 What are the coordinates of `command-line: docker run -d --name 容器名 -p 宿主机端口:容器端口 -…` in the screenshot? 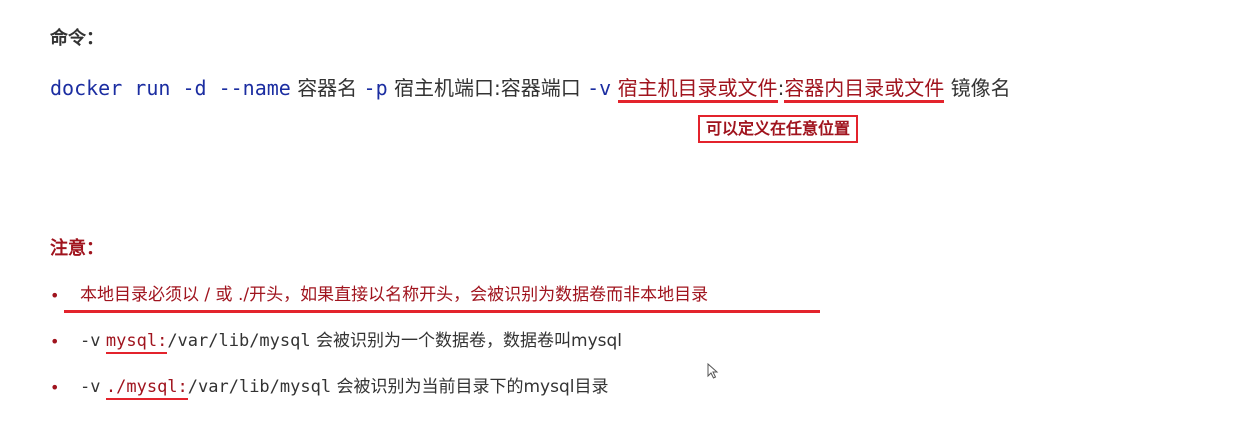 It's located at (530, 88).